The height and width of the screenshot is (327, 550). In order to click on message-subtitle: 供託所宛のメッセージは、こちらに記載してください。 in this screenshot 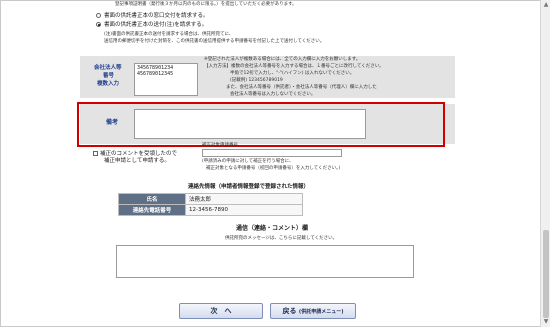, I will do `click(281, 238)`.